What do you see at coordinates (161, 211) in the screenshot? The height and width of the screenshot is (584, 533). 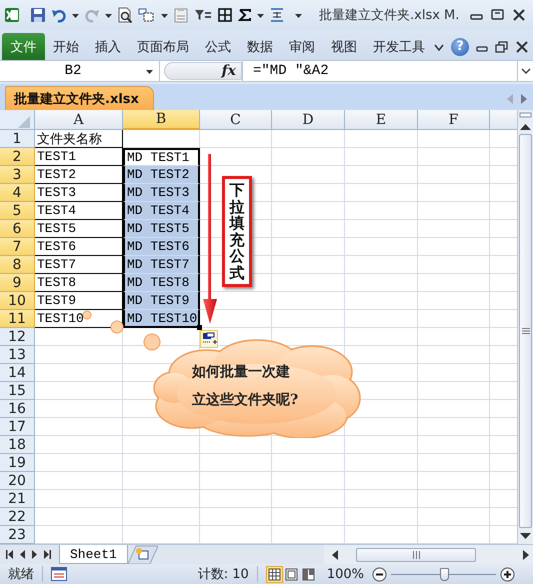 I see `table-cell: MD TEST4` at bounding box center [161, 211].